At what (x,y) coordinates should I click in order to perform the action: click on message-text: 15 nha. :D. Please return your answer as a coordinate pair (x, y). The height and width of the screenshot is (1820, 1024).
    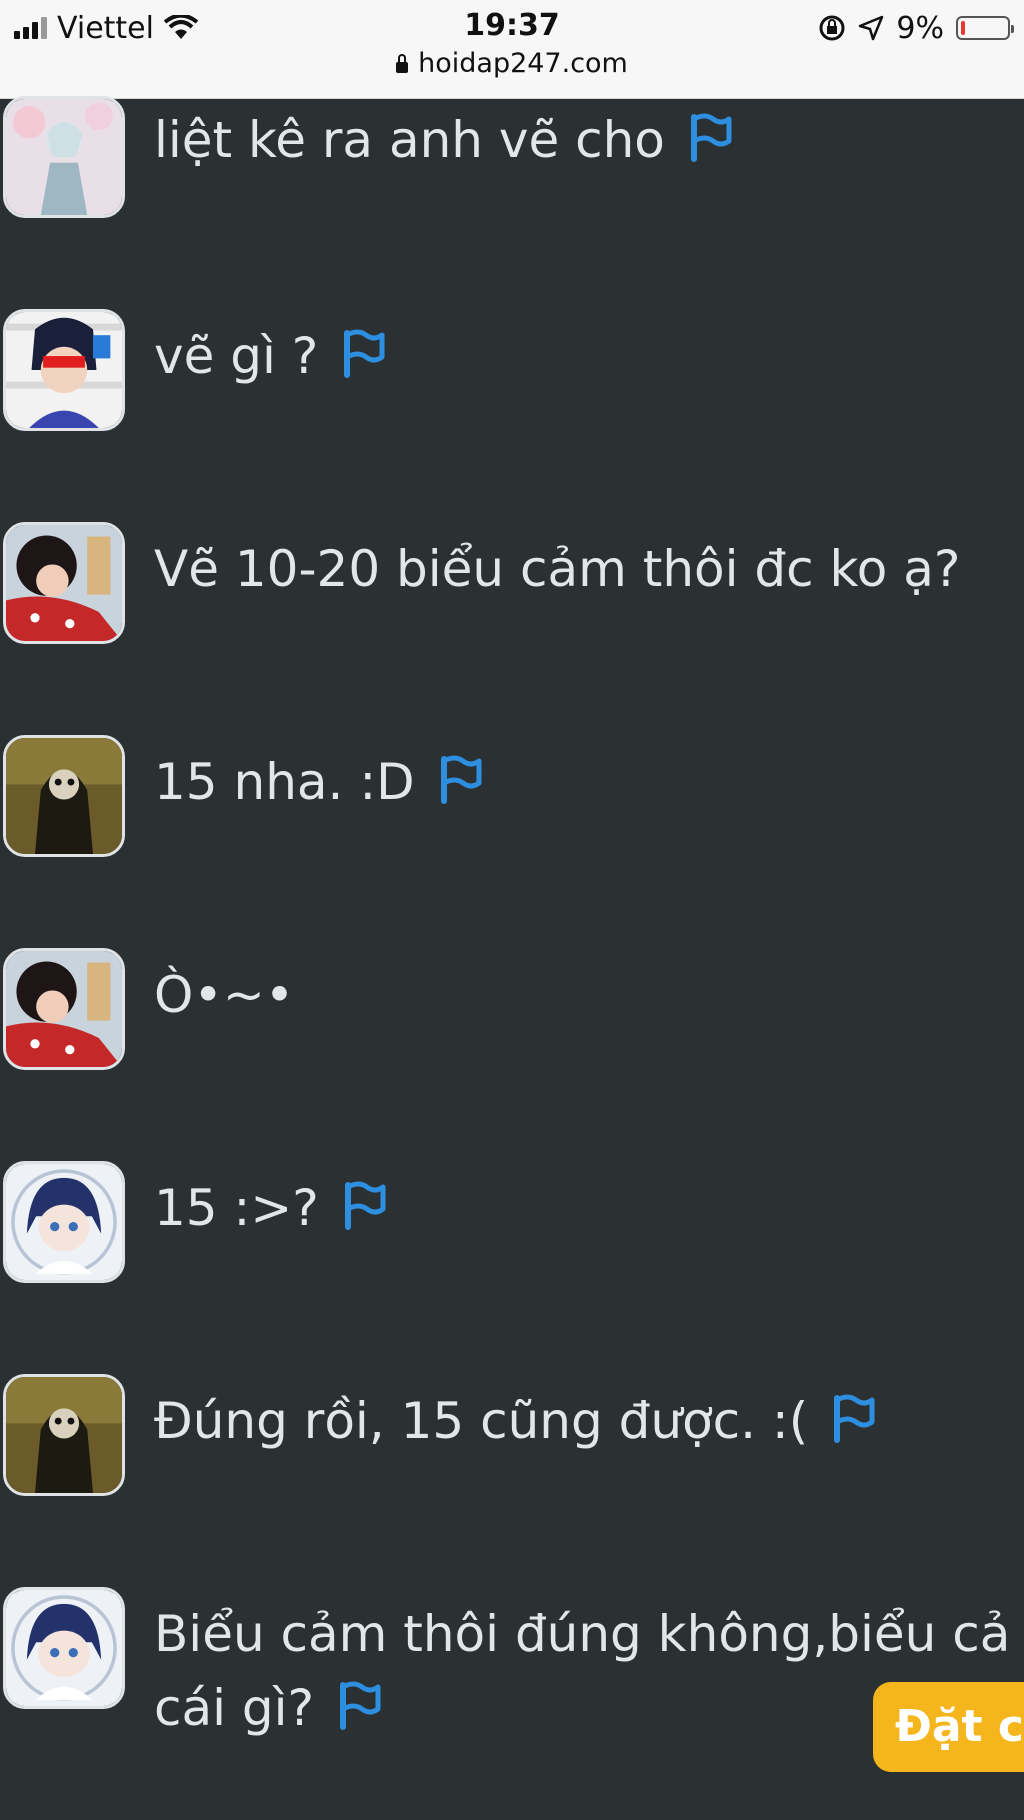
    Looking at the image, I should click on (318, 782).